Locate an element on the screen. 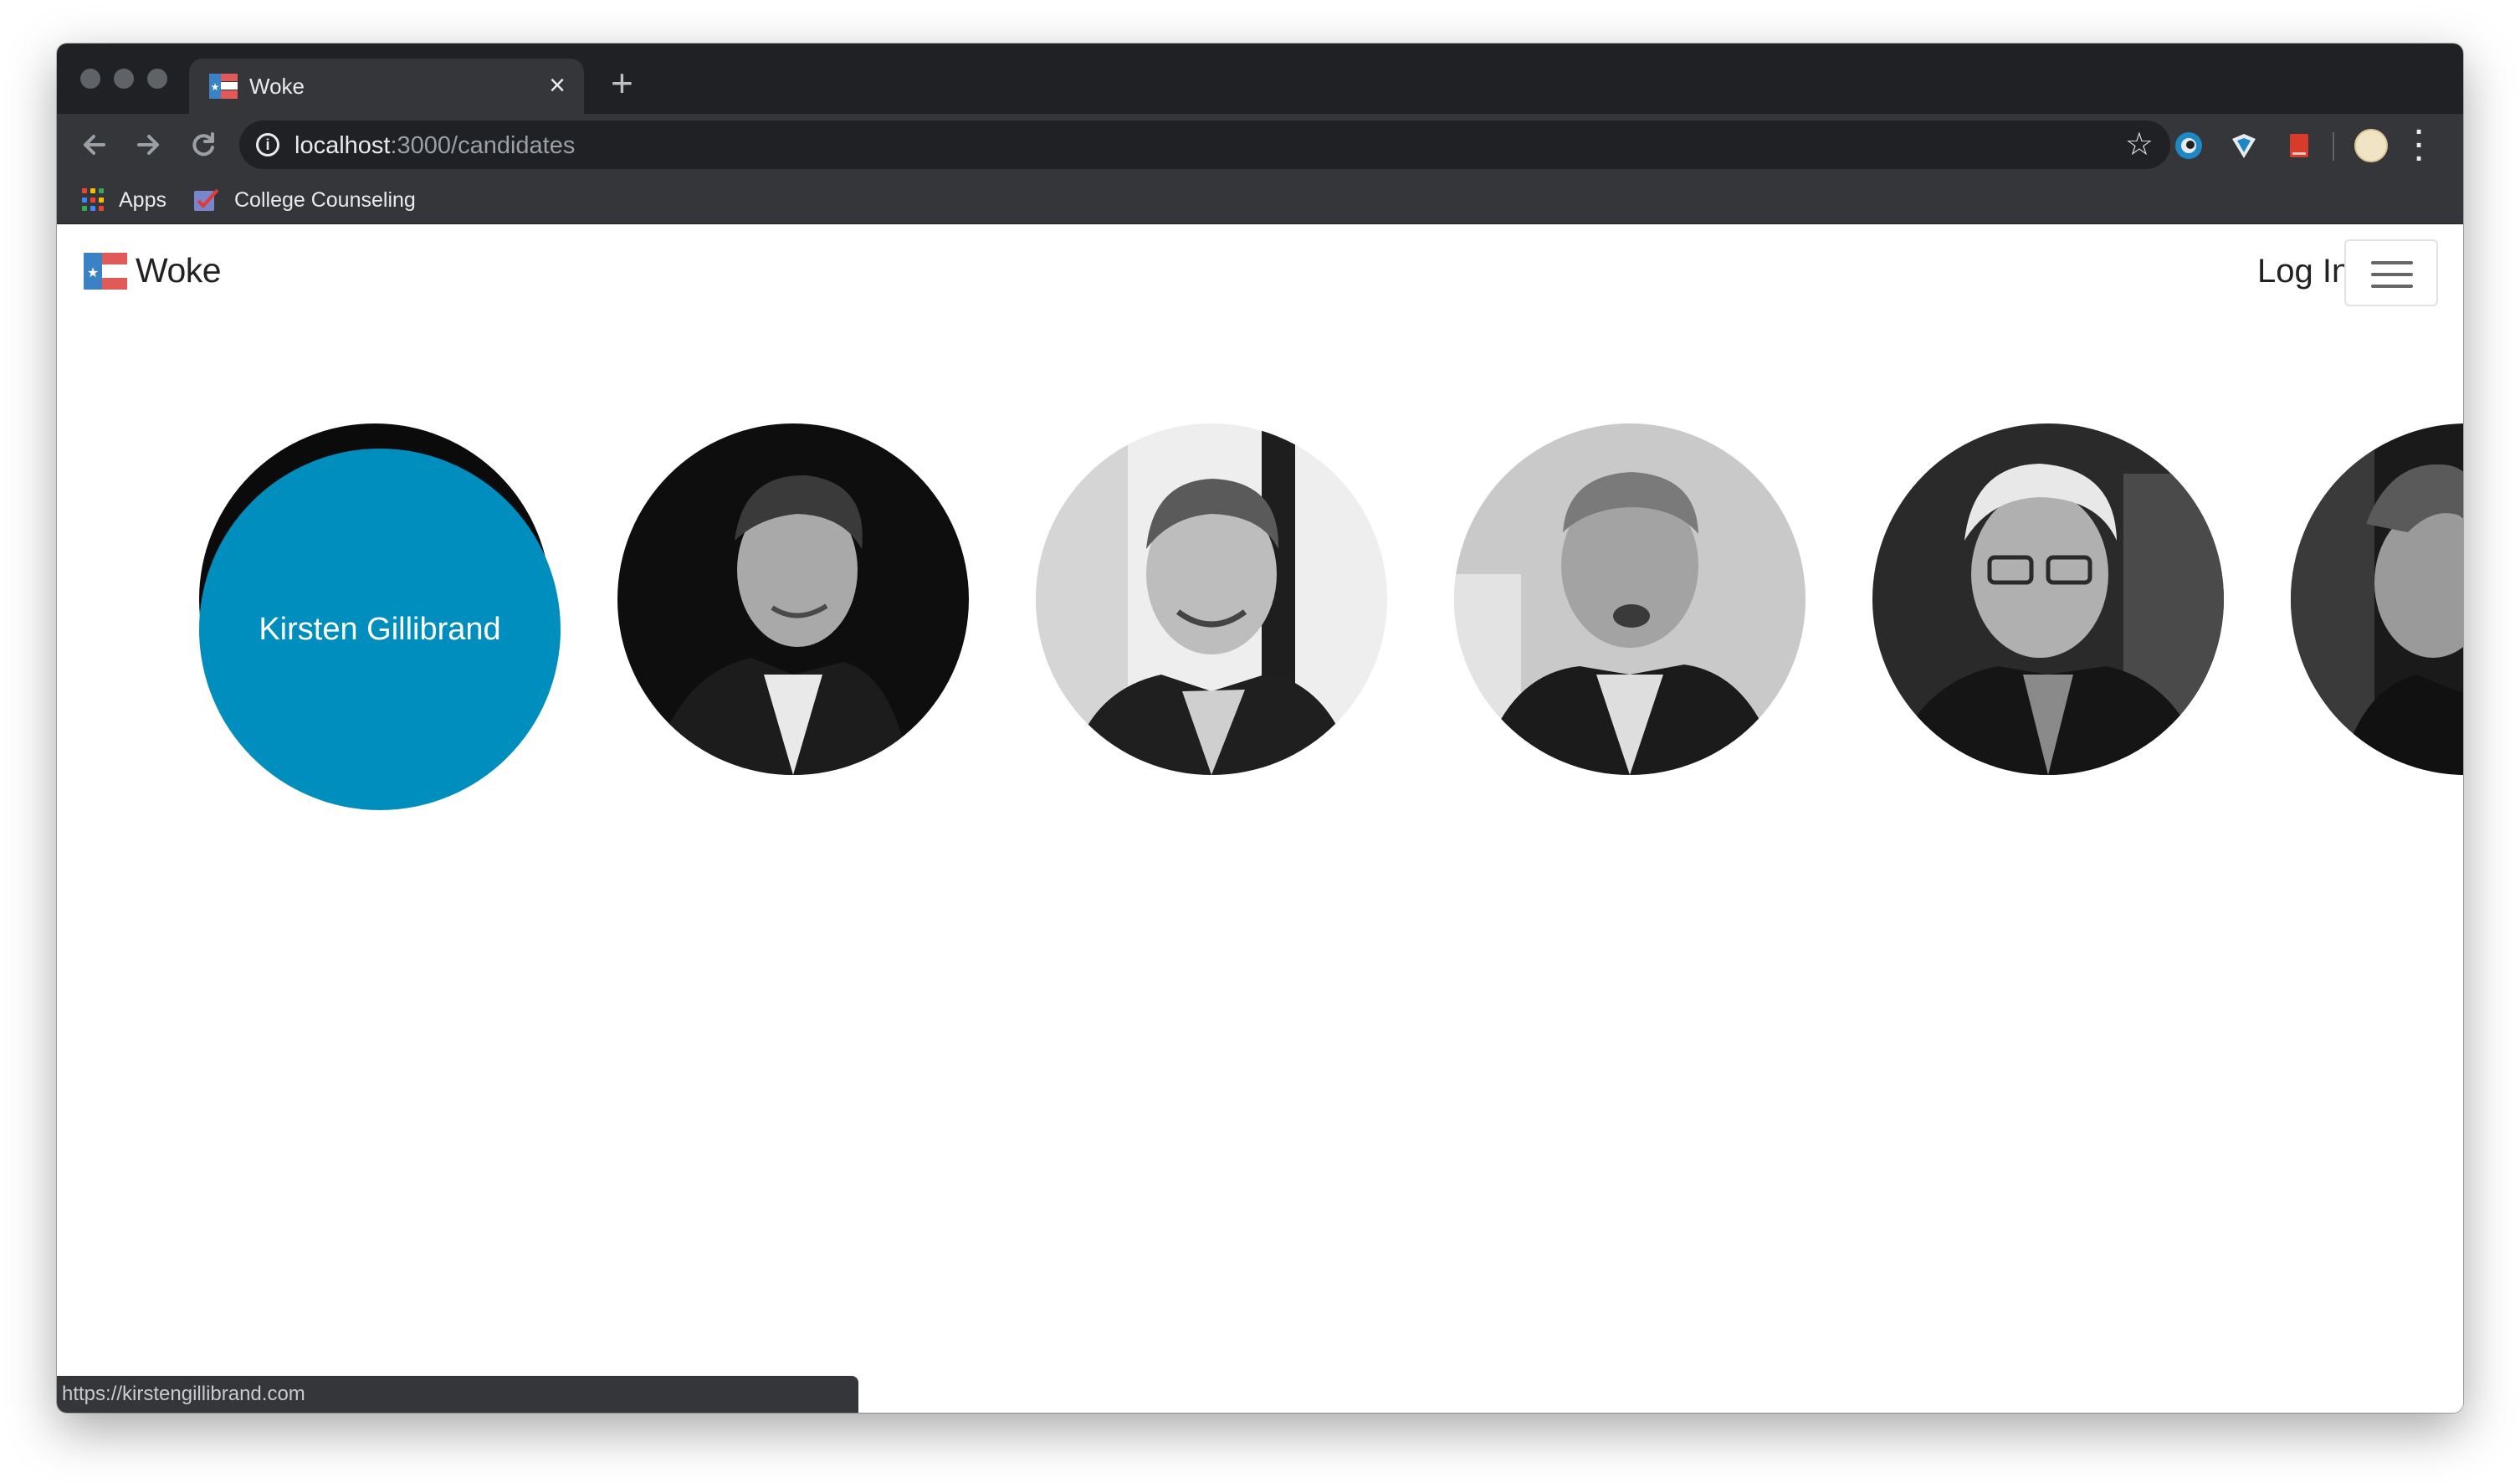 This screenshot has height=1483, width=2520. url-text: localhost:3000/candidates is located at coordinates (435, 146).